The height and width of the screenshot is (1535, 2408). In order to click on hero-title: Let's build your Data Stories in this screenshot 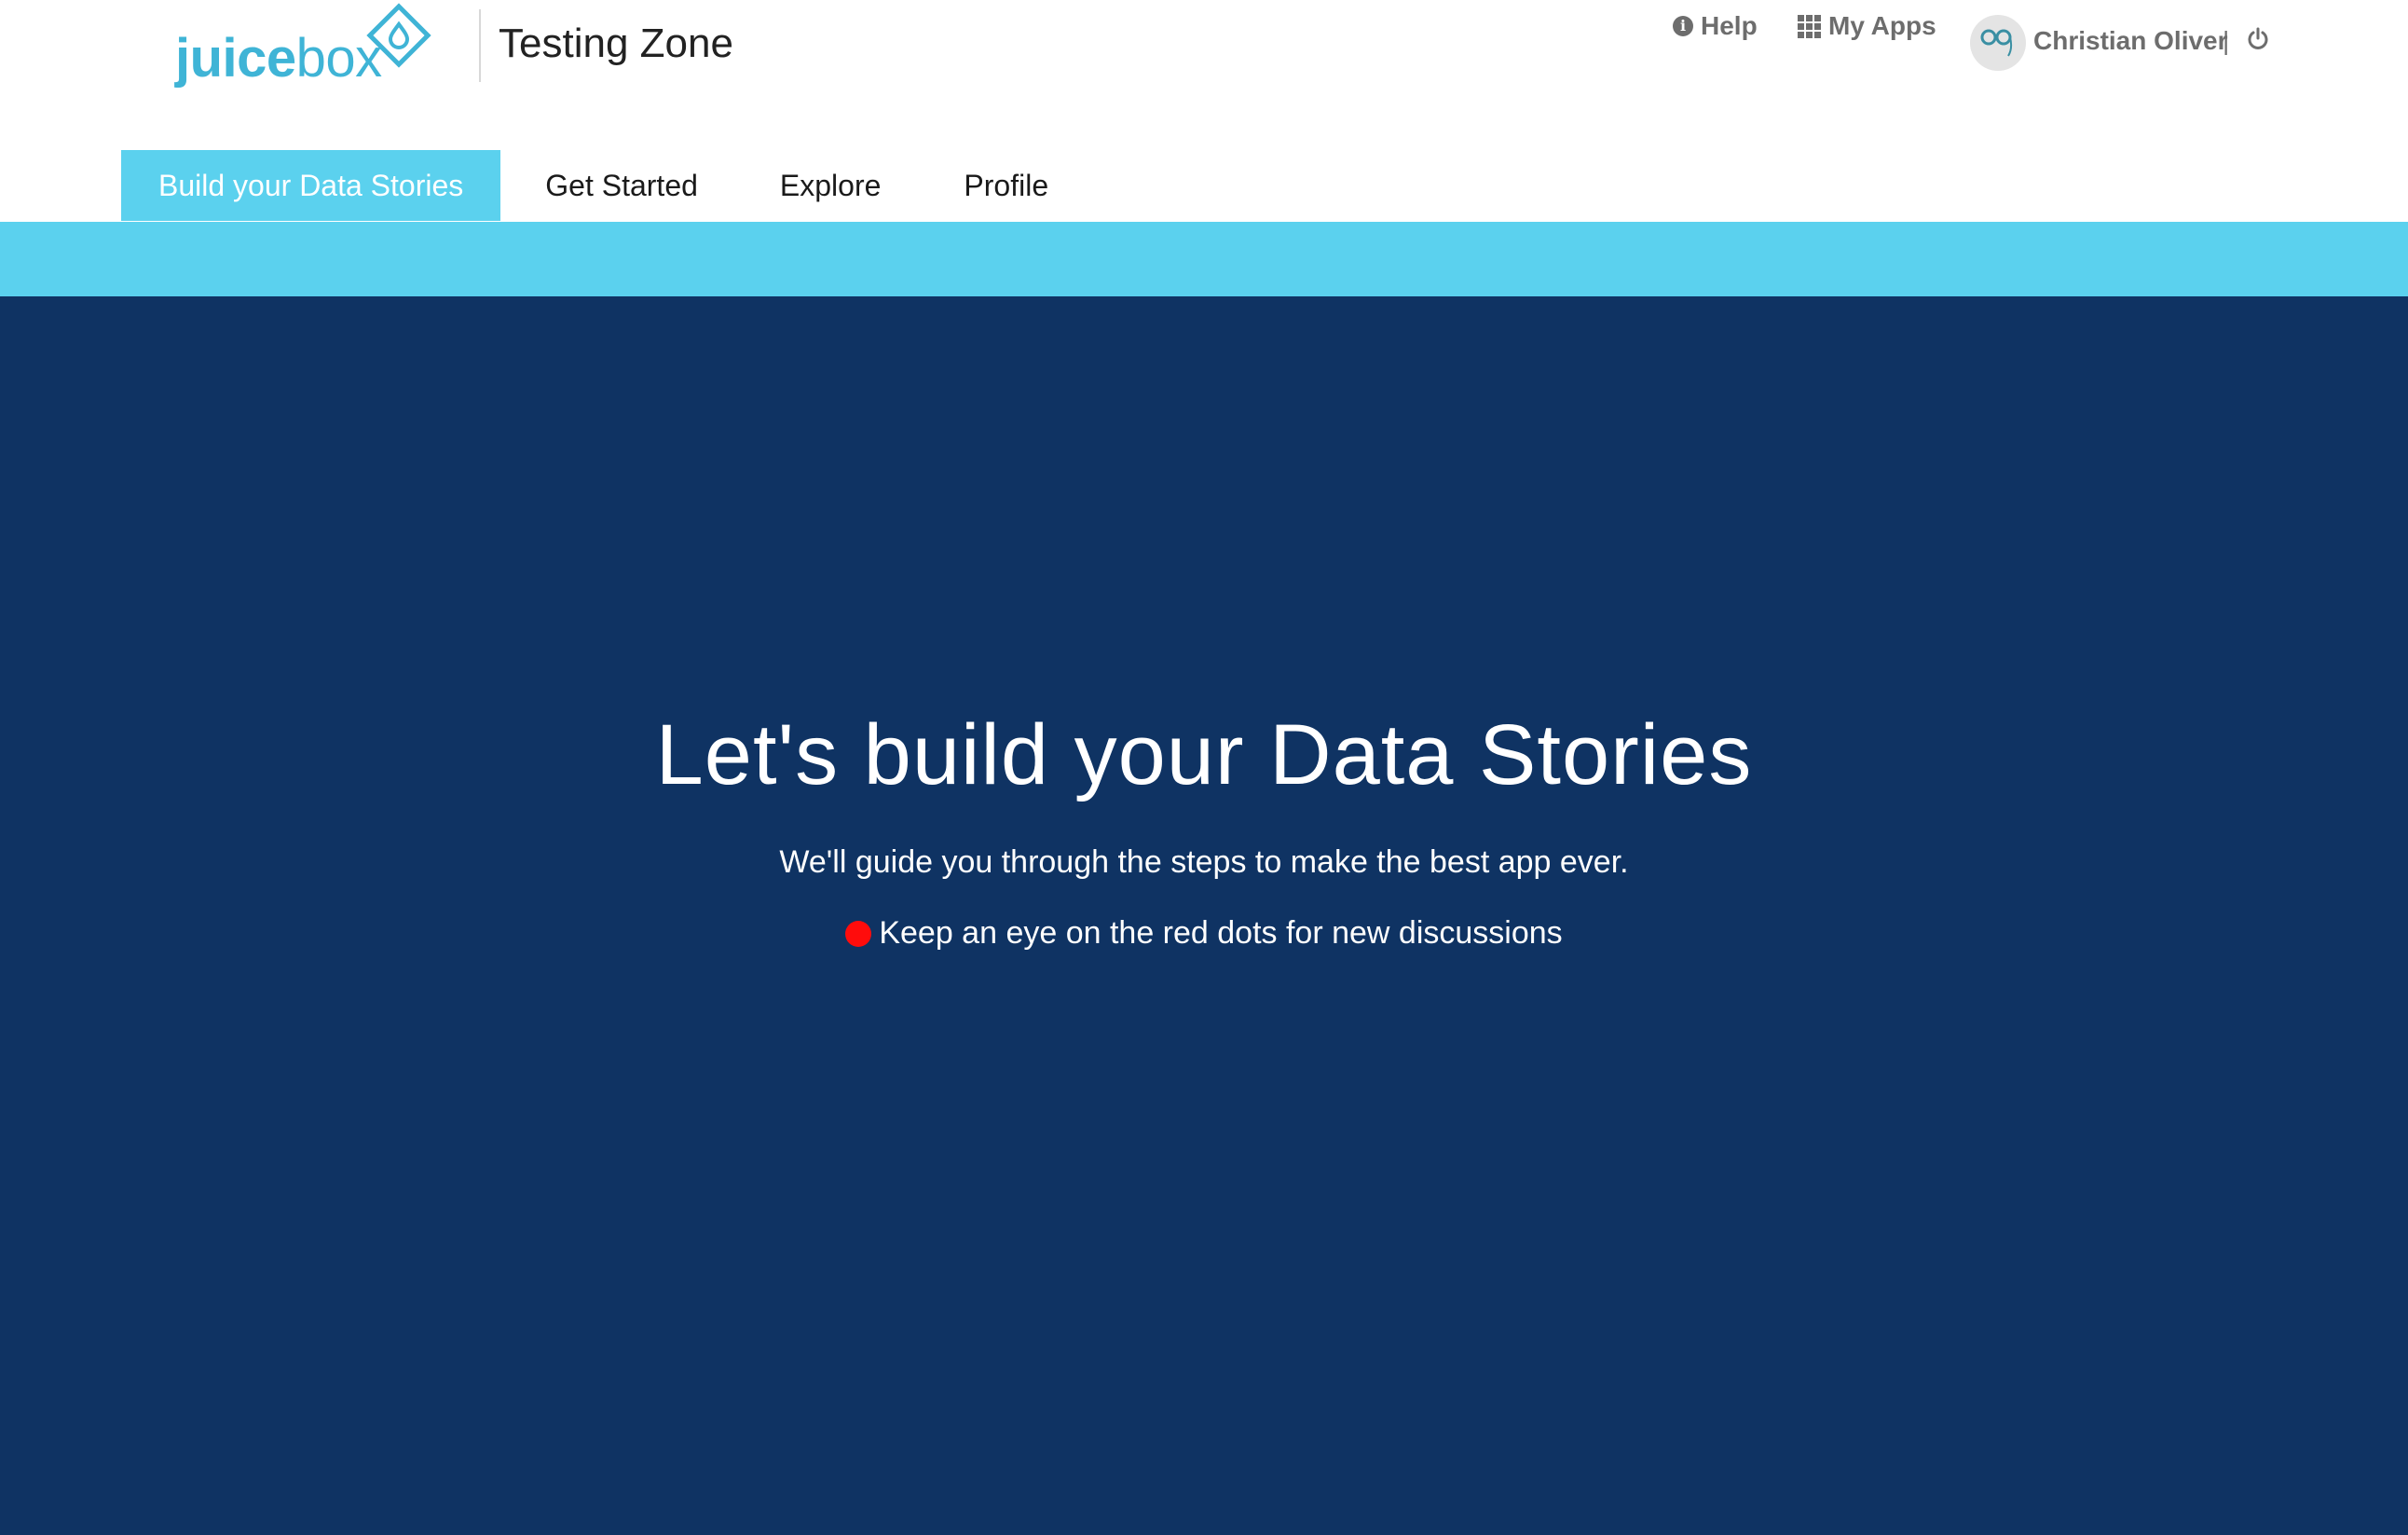, I will do `click(1204, 754)`.